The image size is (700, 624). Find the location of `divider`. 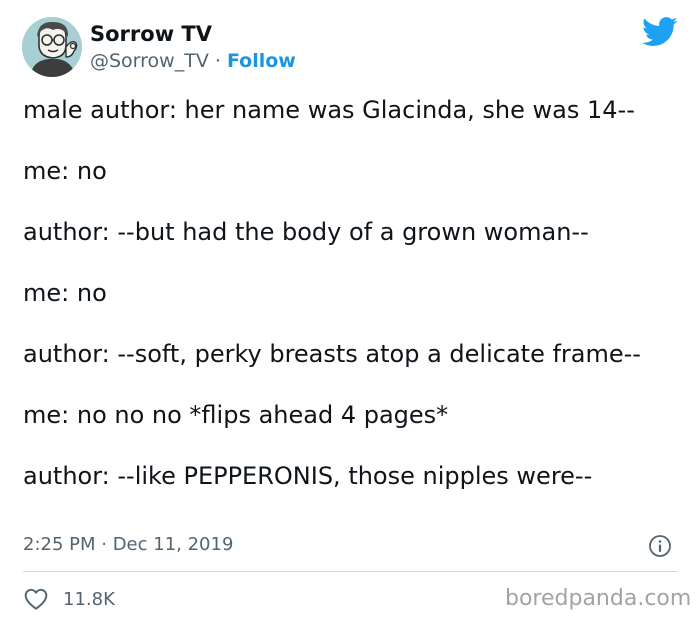

divider is located at coordinates (350, 571).